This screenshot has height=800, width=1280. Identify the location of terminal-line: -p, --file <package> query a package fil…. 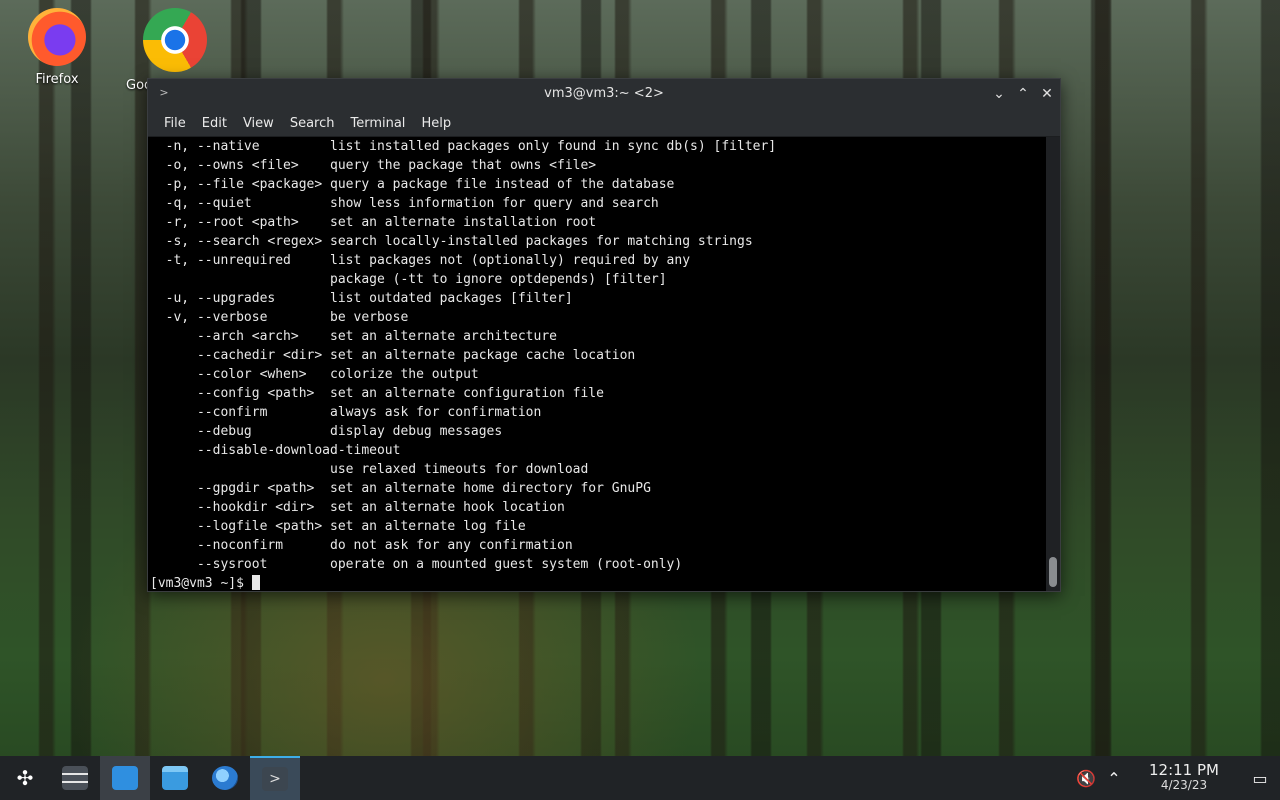
(412, 184).